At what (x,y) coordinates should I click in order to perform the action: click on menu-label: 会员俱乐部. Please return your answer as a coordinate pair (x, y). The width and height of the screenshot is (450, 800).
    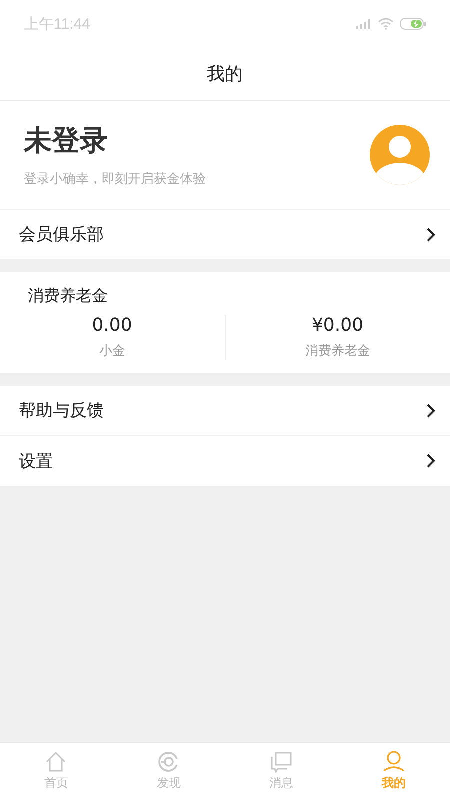
    Looking at the image, I should click on (61, 235).